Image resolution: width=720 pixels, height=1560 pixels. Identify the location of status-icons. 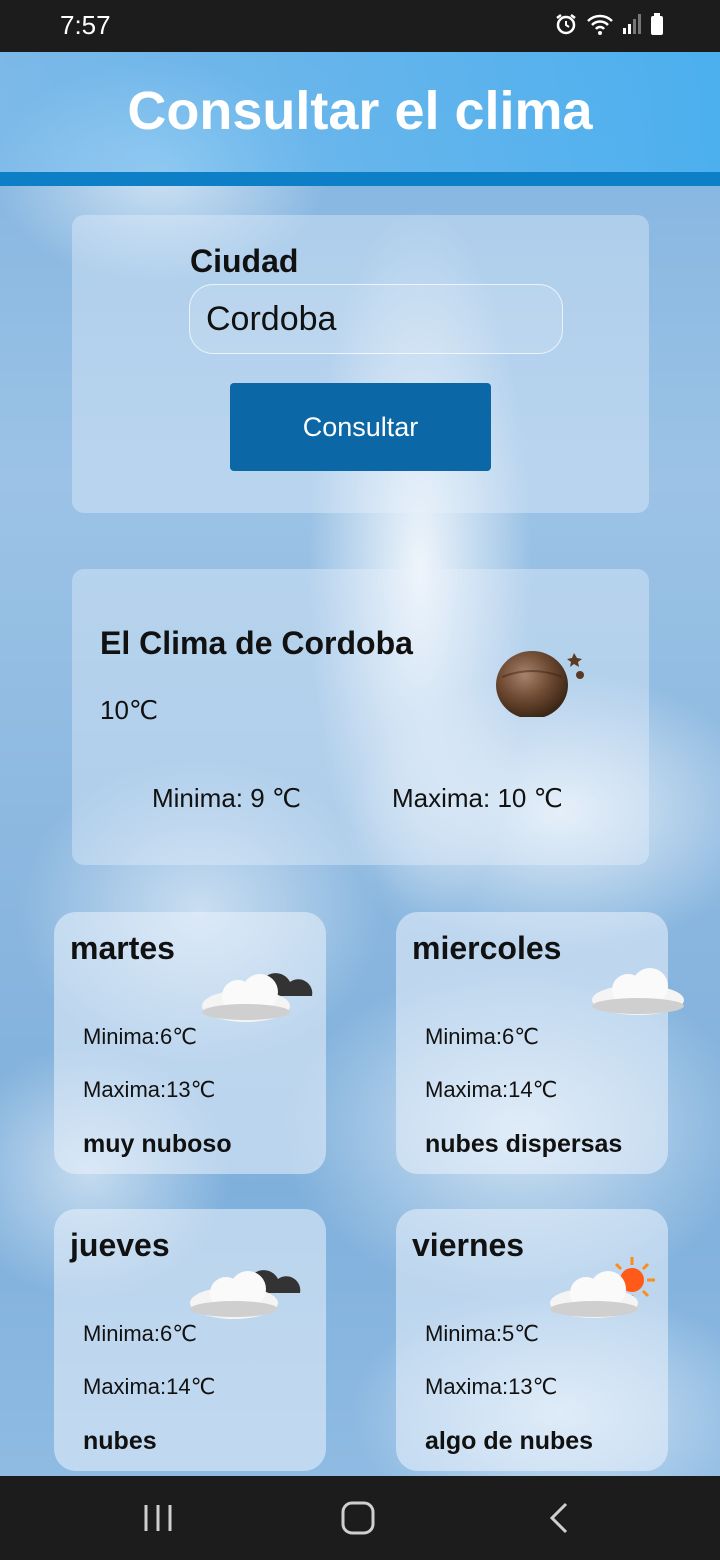
(609, 24).